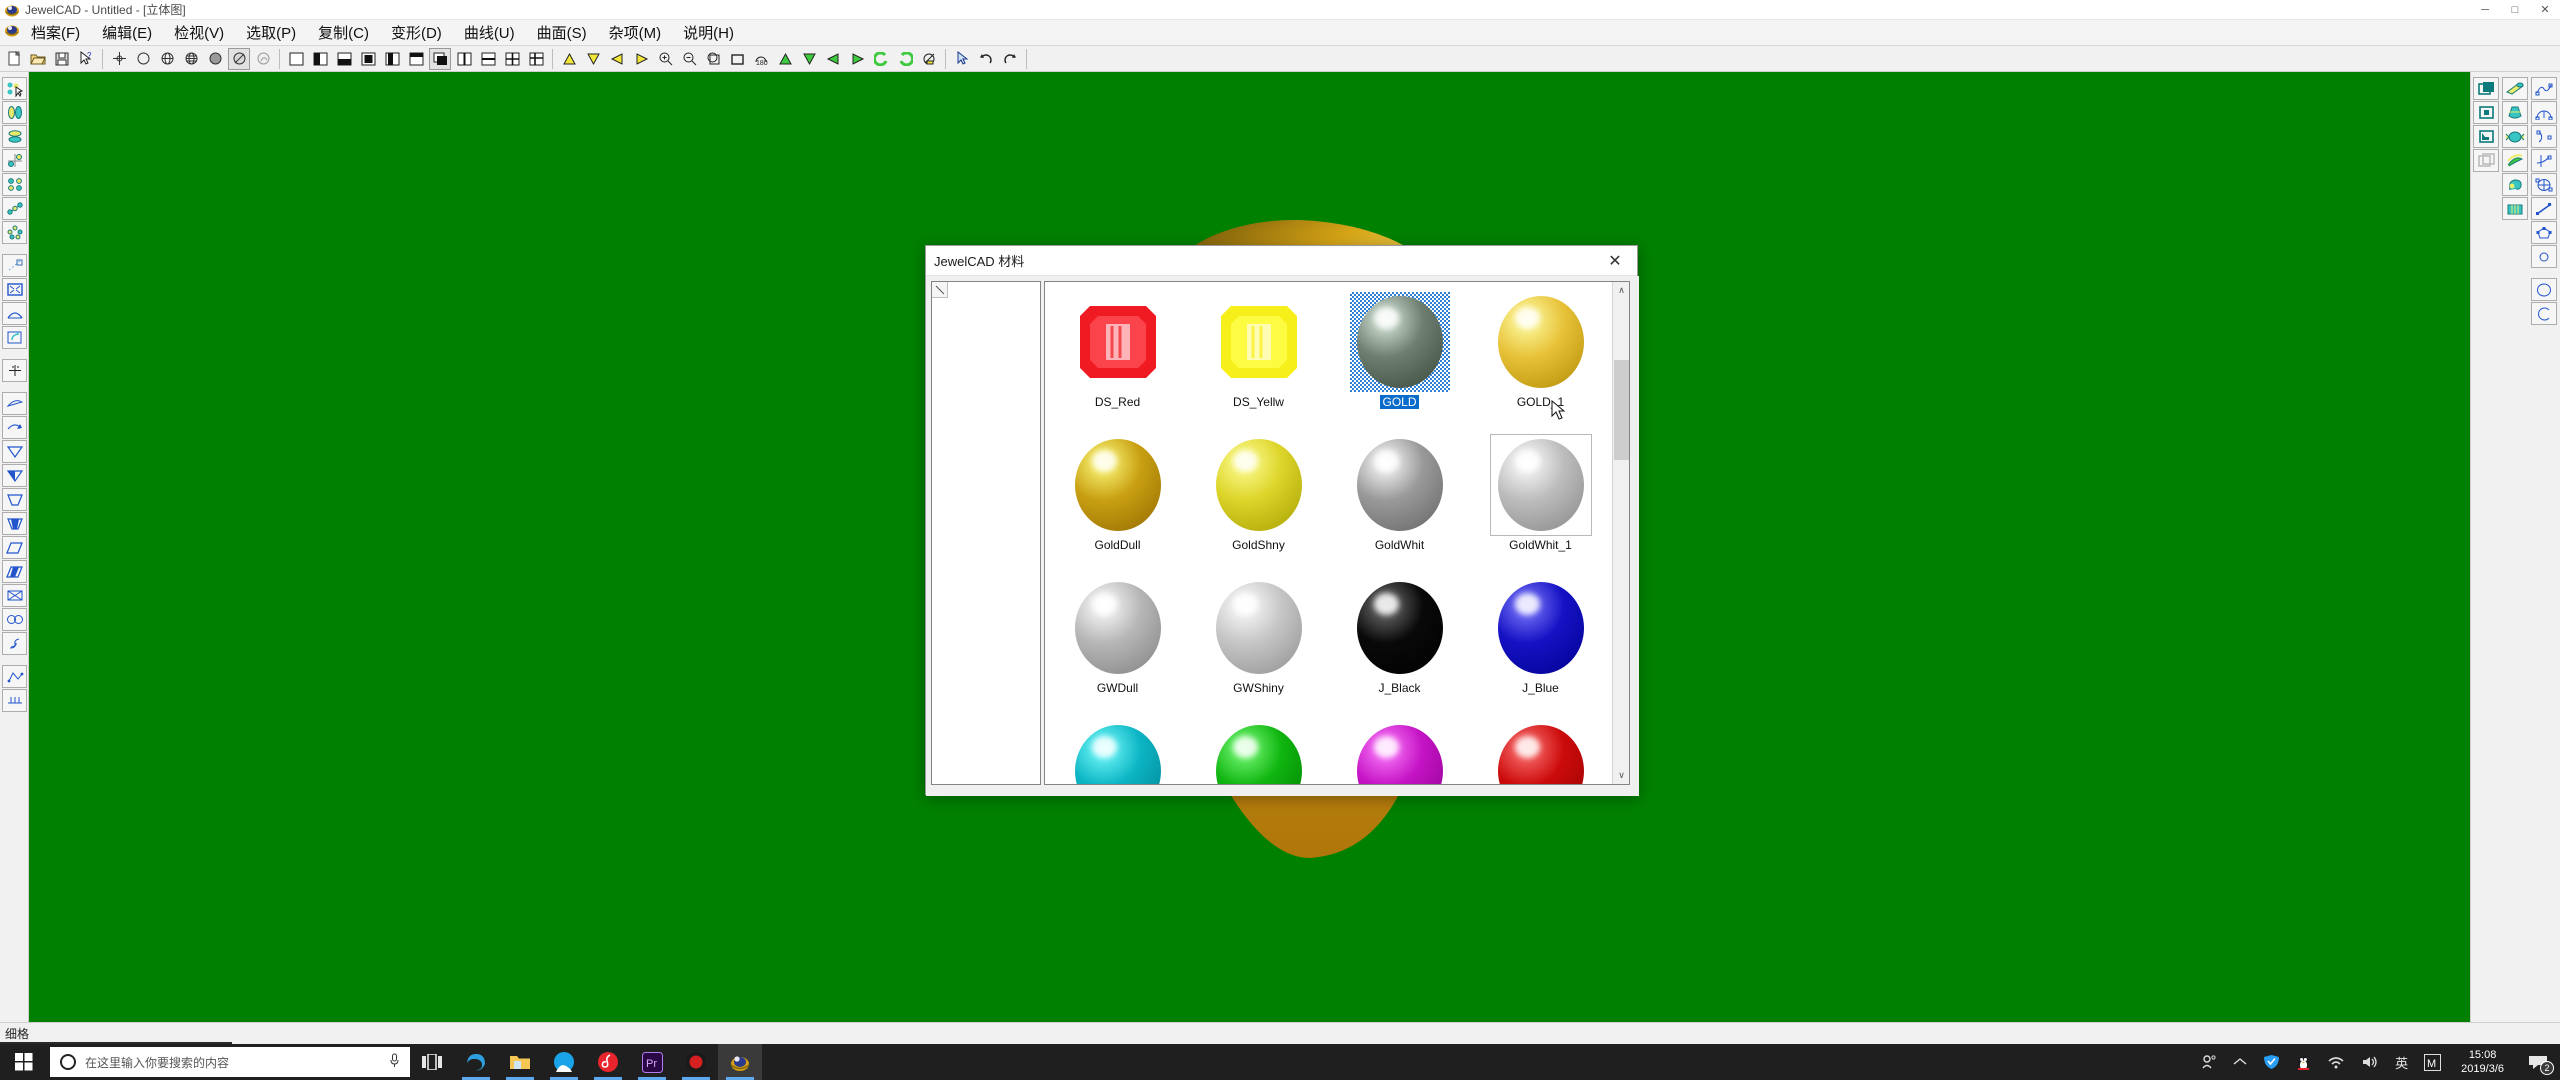 This screenshot has width=2560, height=1080. Describe the element at coordinates (14, 289) in the screenshot. I see `scale-box-icon` at that location.